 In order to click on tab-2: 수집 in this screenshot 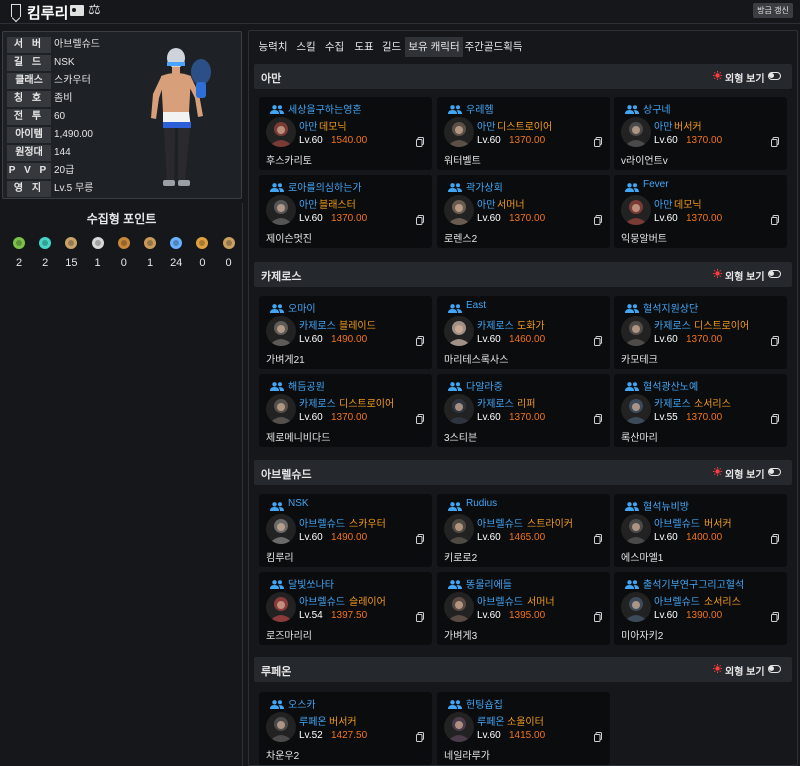, I will do `click(334, 47)`.